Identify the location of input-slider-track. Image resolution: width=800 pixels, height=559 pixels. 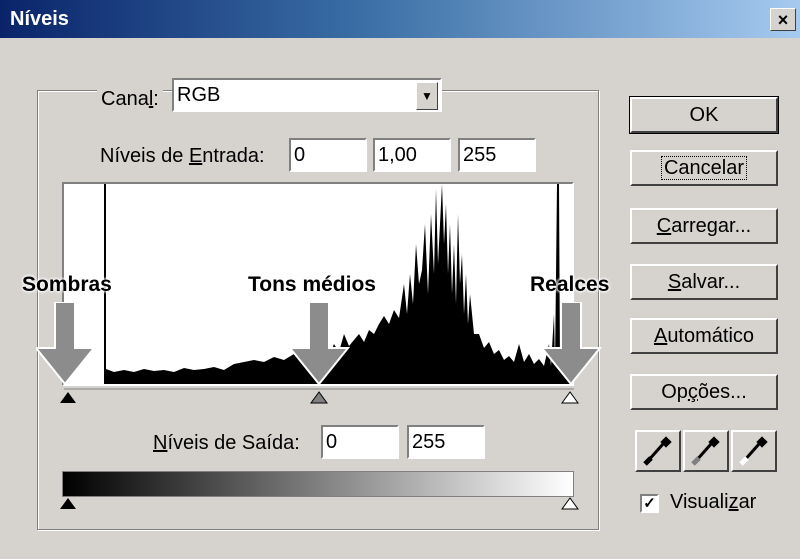
(320, 397).